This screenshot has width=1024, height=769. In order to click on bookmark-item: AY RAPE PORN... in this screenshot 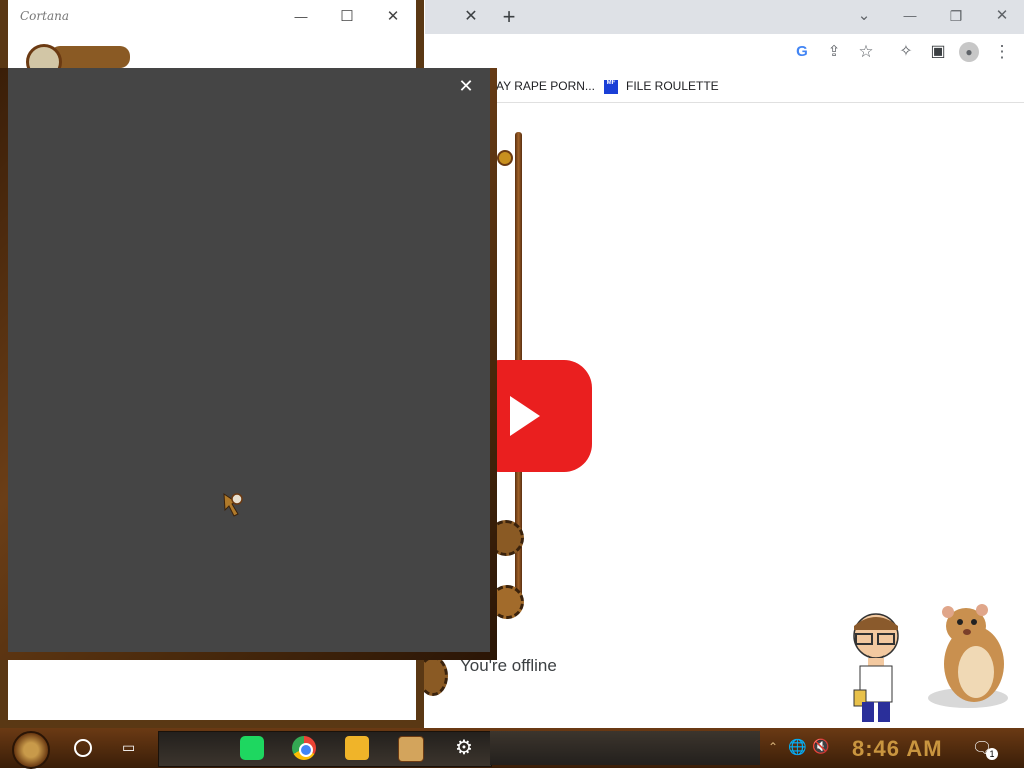, I will do `click(545, 86)`.